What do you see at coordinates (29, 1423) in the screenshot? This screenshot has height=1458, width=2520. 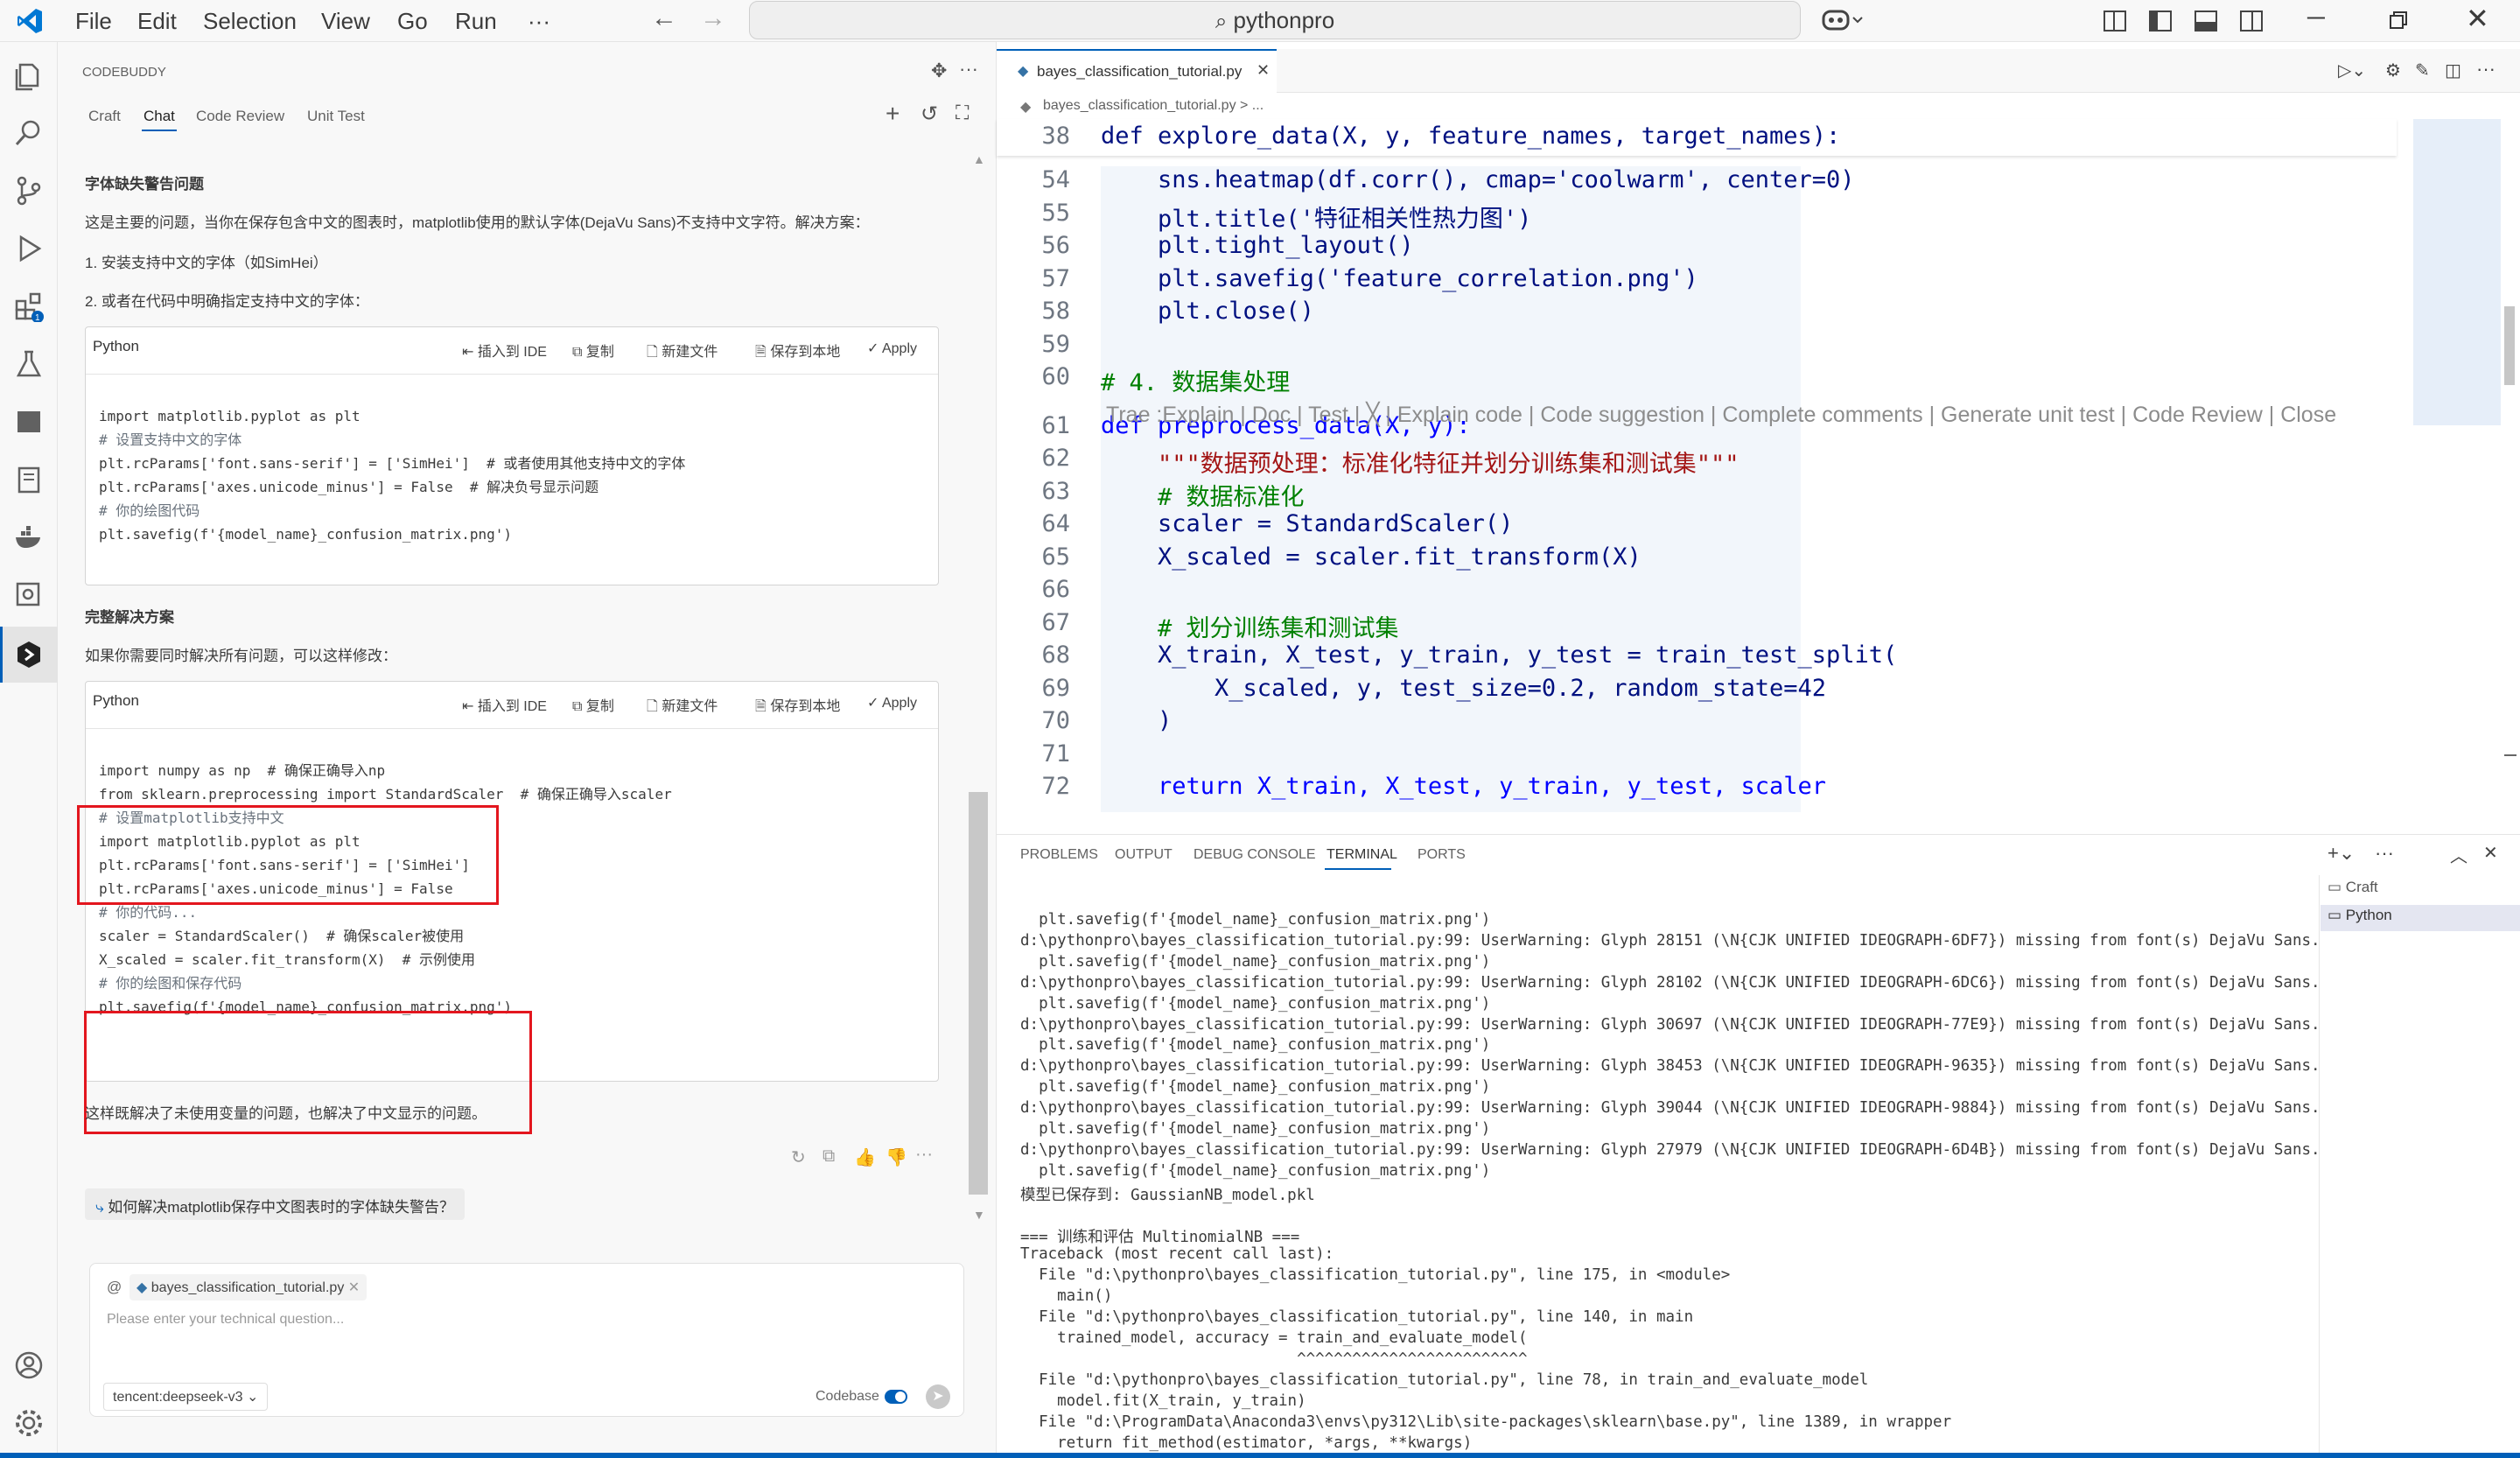 I see `settings-gear-icon` at bounding box center [29, 1423].